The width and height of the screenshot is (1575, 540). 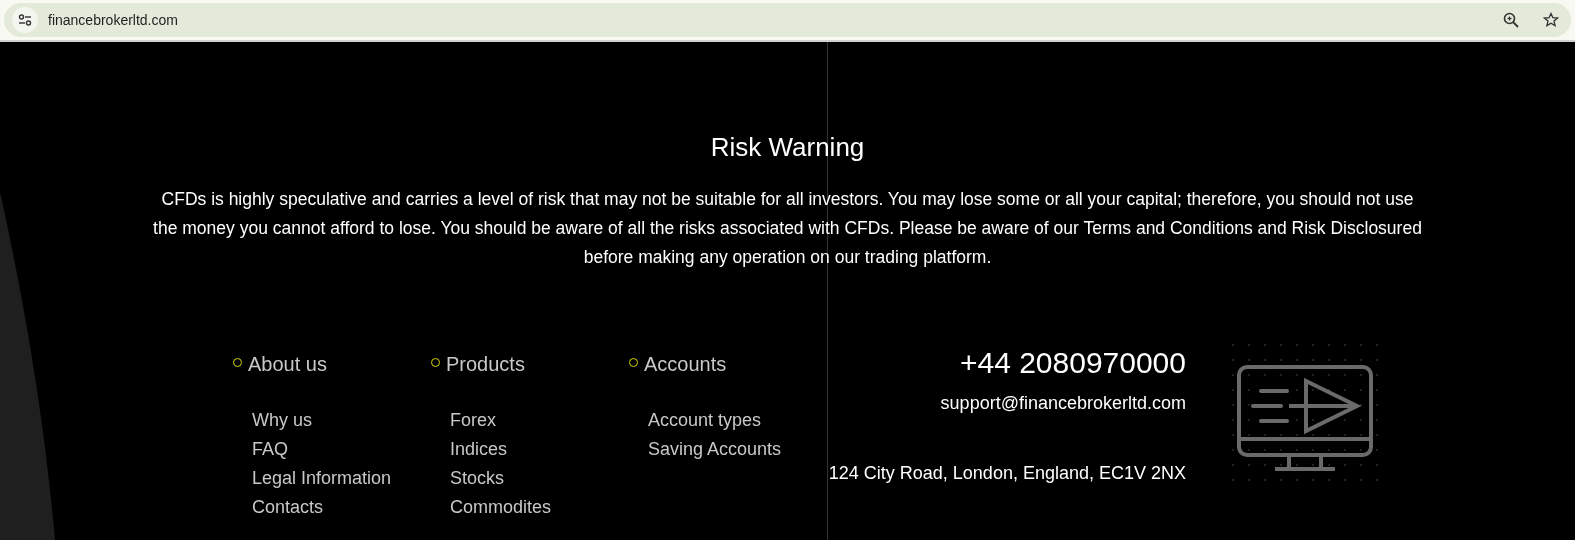 I want to click on footer-link: Account types, so click(x=737, y=420).